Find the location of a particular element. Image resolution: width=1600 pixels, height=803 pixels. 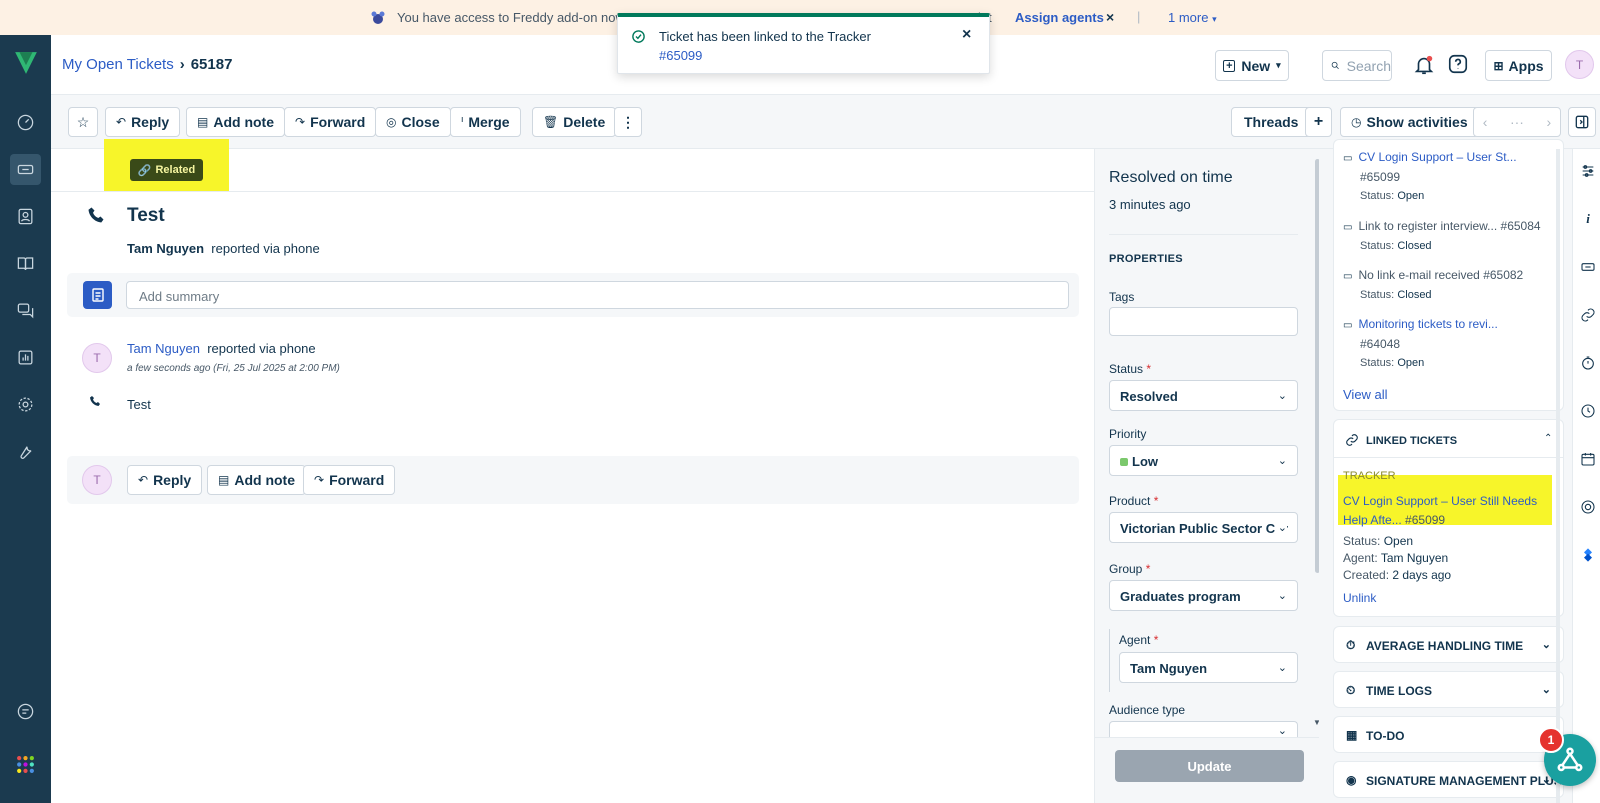

calendar-icon is located at coordinates (1588, 459).